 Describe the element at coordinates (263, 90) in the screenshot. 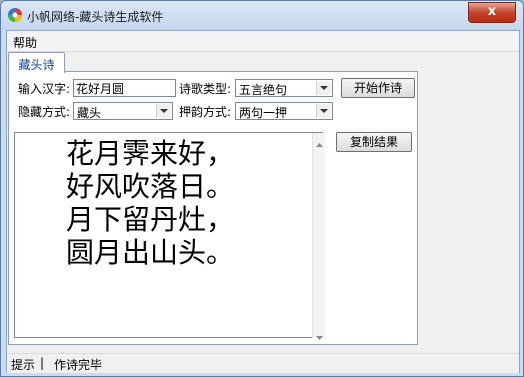

I see `poem-type-value: 五言绝句` at that location.